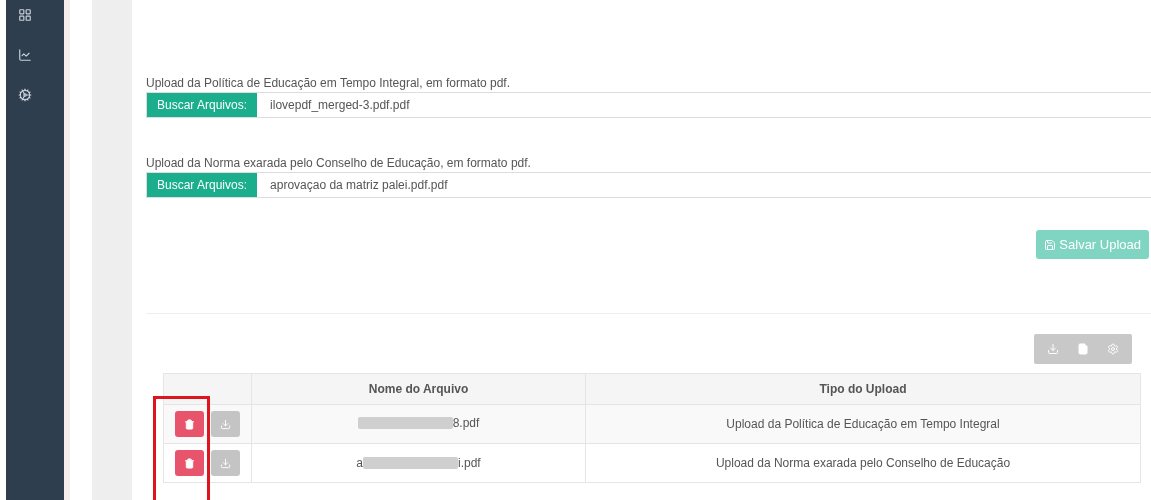 The width and height of the screenshot is (1151, 500). What do you see at coordinates (25, 95) in the screenshot?
I see `settings-icon` at bounding box center [25, 95].